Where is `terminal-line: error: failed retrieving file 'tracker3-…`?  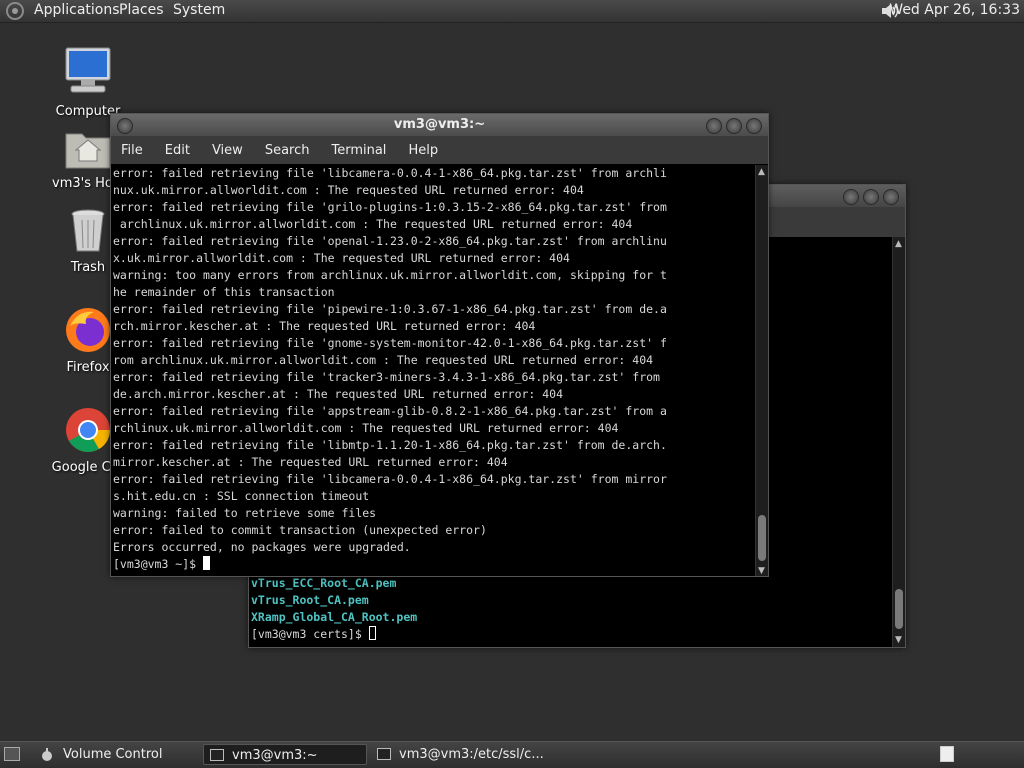
terminal-line: error: failed retrieving file 'tracker3-… is located at coordinates (386, 377).